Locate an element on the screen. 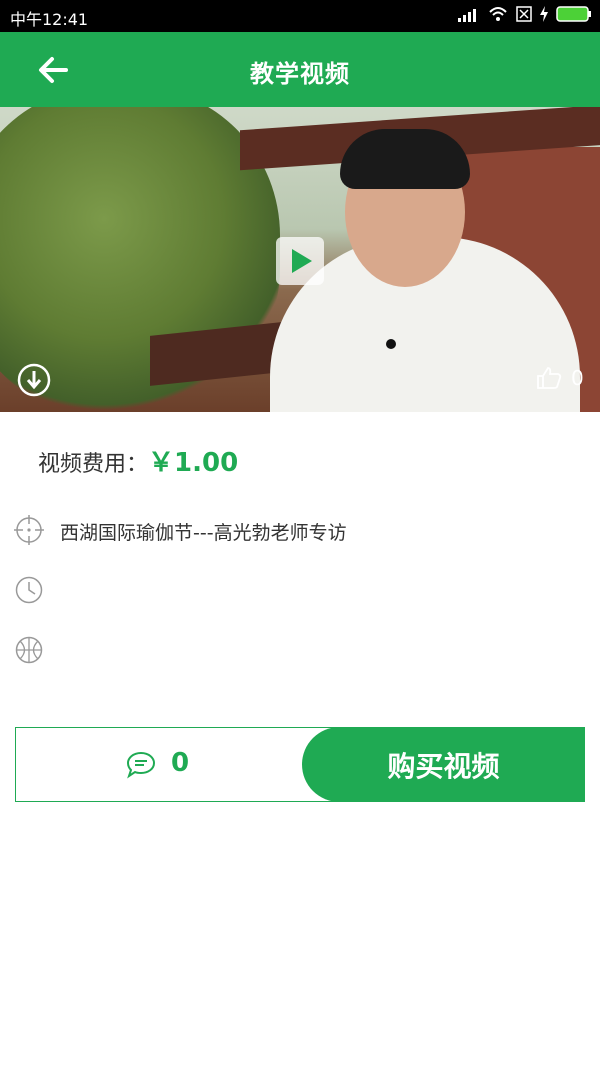 Image resolution: width=600 pixels, height=1067 pixels. video-thumbnail-mic is located at coordinates (391, 344).